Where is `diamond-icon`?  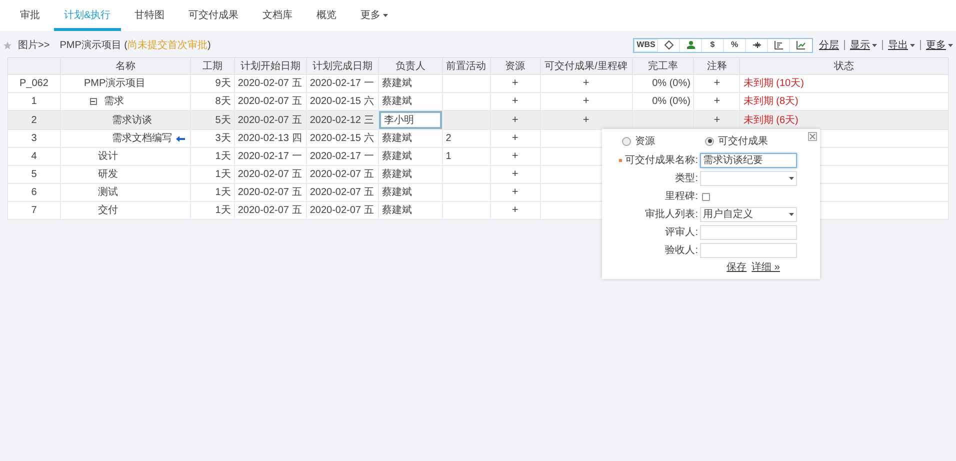
diamond-icon is located at coordinates (669, 45).